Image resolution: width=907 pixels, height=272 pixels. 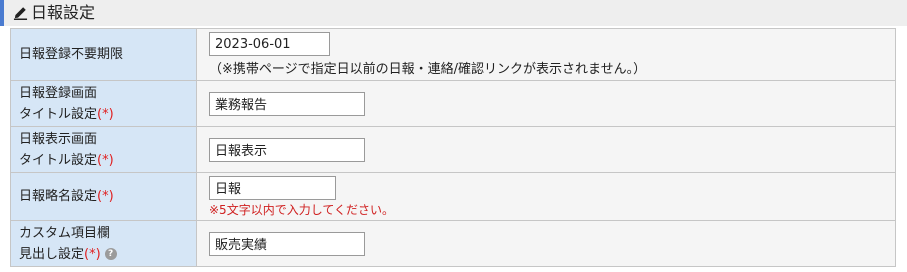 I want to click on deadline-note: （※携帯ページで指定日以前の日報・連絡/確認リンクが表示されません。）, so click(x=428, y=69).